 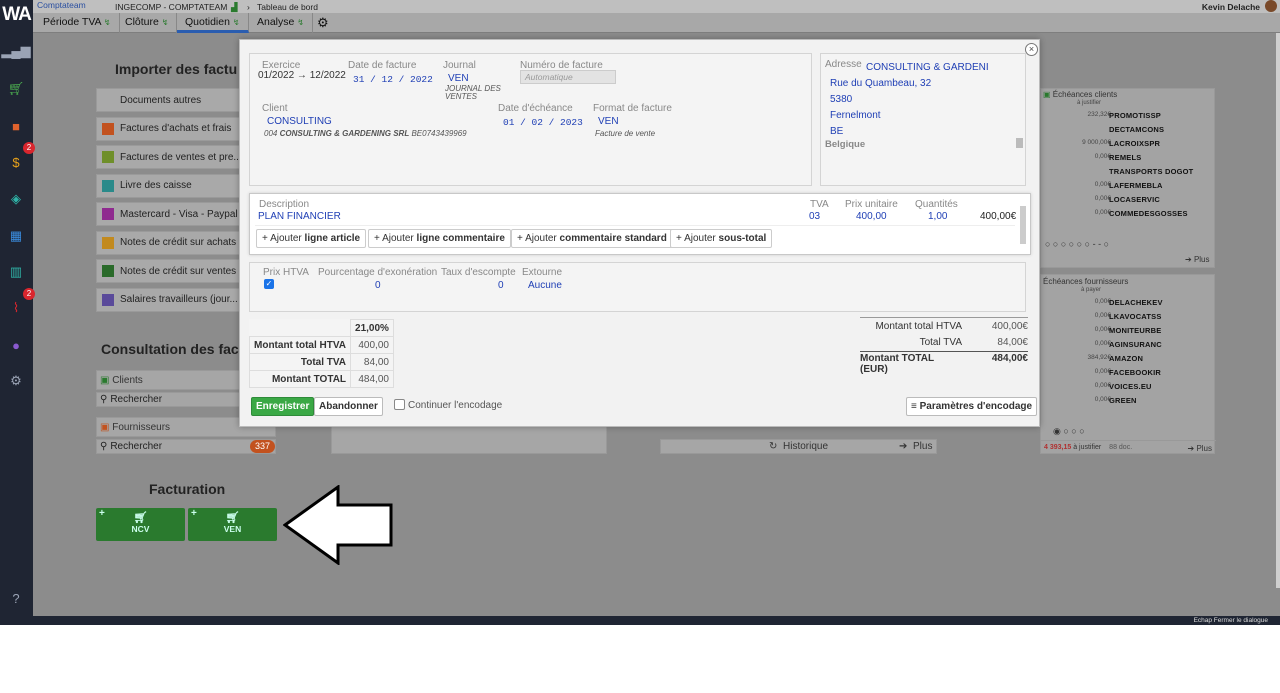 I want to click on tab-cloture: Clôture ↯, so click(x=147, y=23).